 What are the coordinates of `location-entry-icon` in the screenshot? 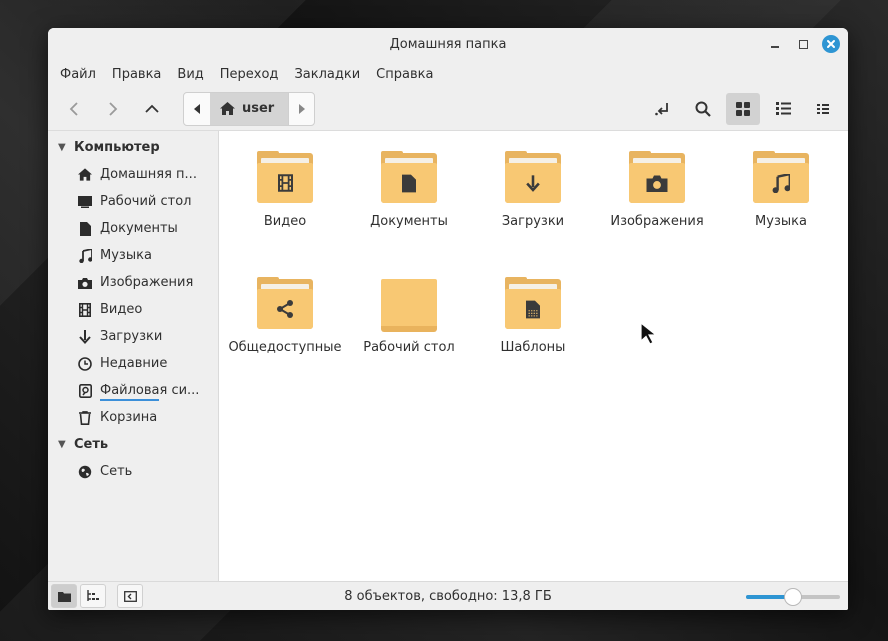 It's located at (661, 108).